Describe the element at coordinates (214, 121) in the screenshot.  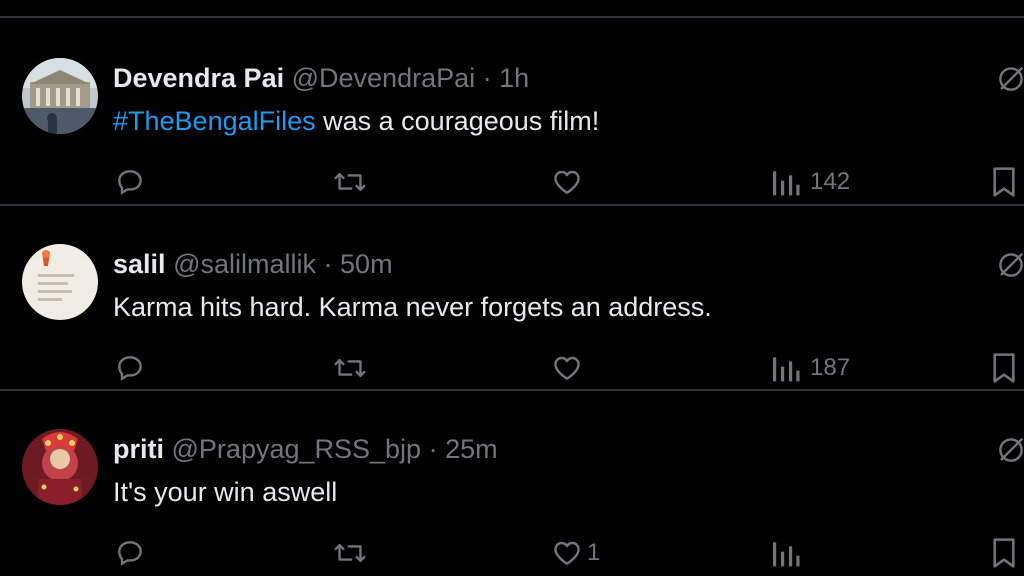
I see `hashtag-link: #TheBengalFiles` at that location.